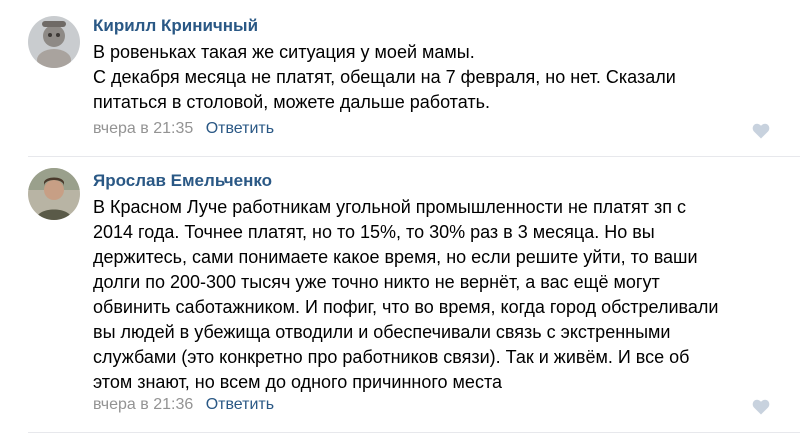  Describe the element at coordinates (414, 432) in the screenshot. I see `comment-divider` at that location.